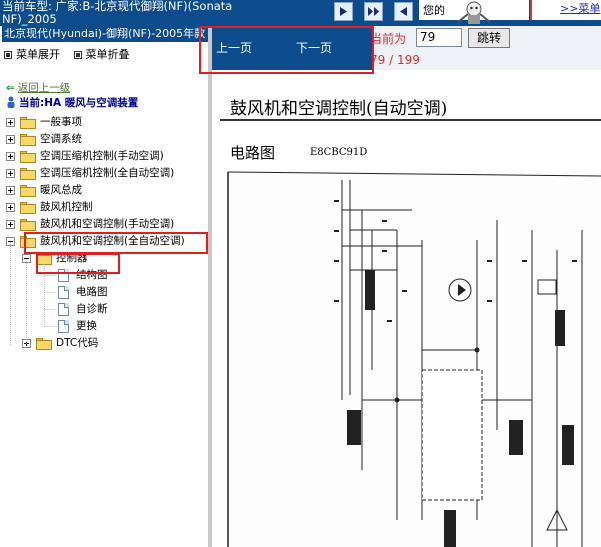 The height and width of the screenshot is (547, 601). I want to click on nav-first-button, so click(343, 11).